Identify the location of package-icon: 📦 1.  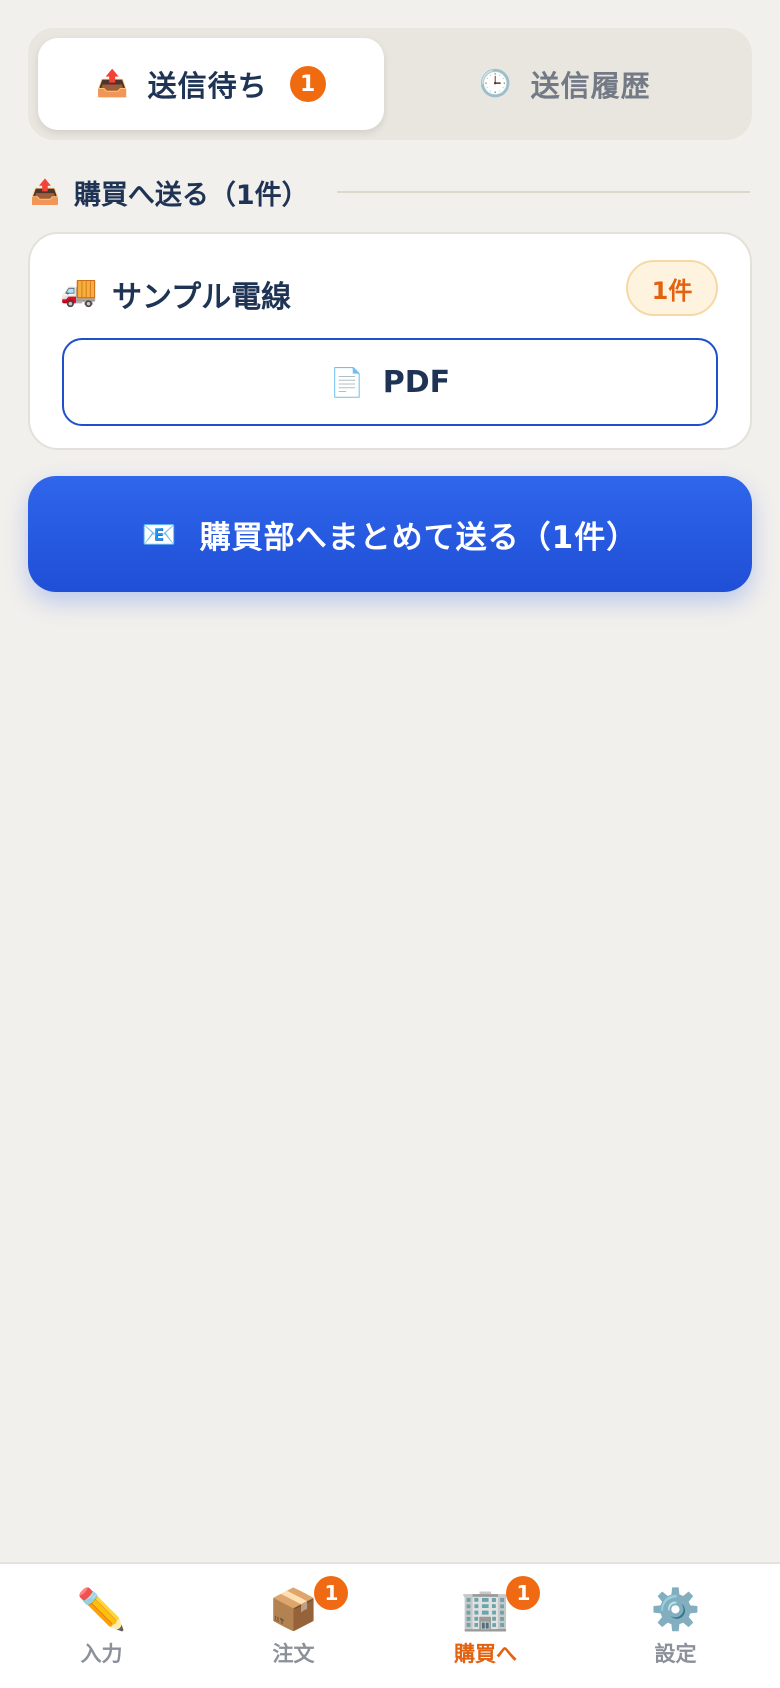
(308, 1604).